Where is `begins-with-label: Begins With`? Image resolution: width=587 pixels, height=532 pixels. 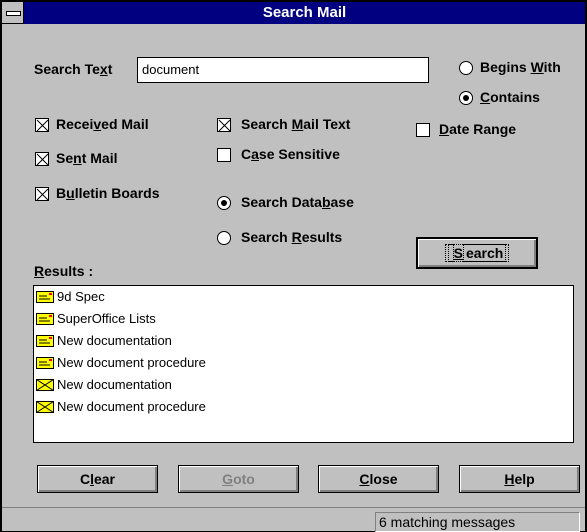 begins-with-label: Begins With is located at coordinates (520, 67).